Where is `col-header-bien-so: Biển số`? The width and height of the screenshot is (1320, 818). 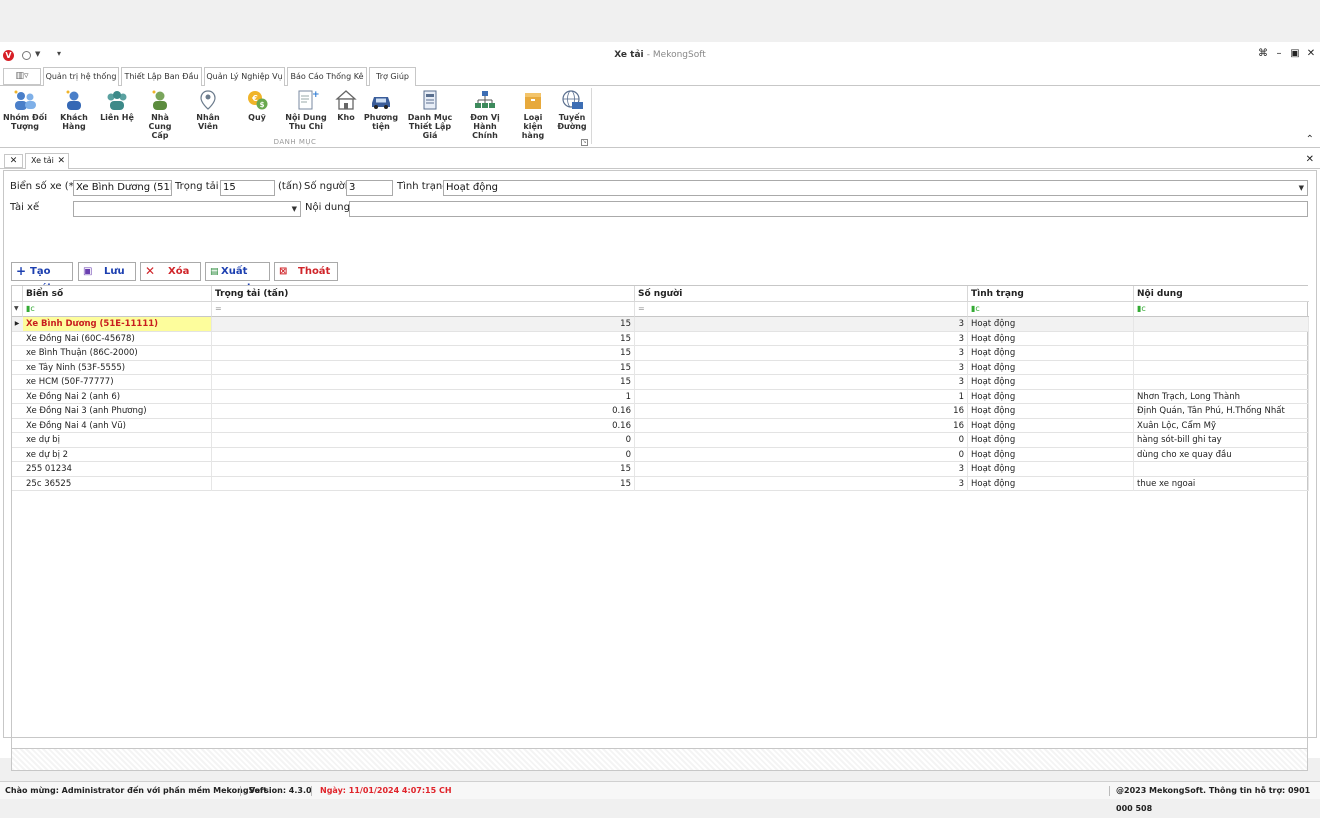
col-header-bien-so: Biển số is located at coordinates (117, 294).